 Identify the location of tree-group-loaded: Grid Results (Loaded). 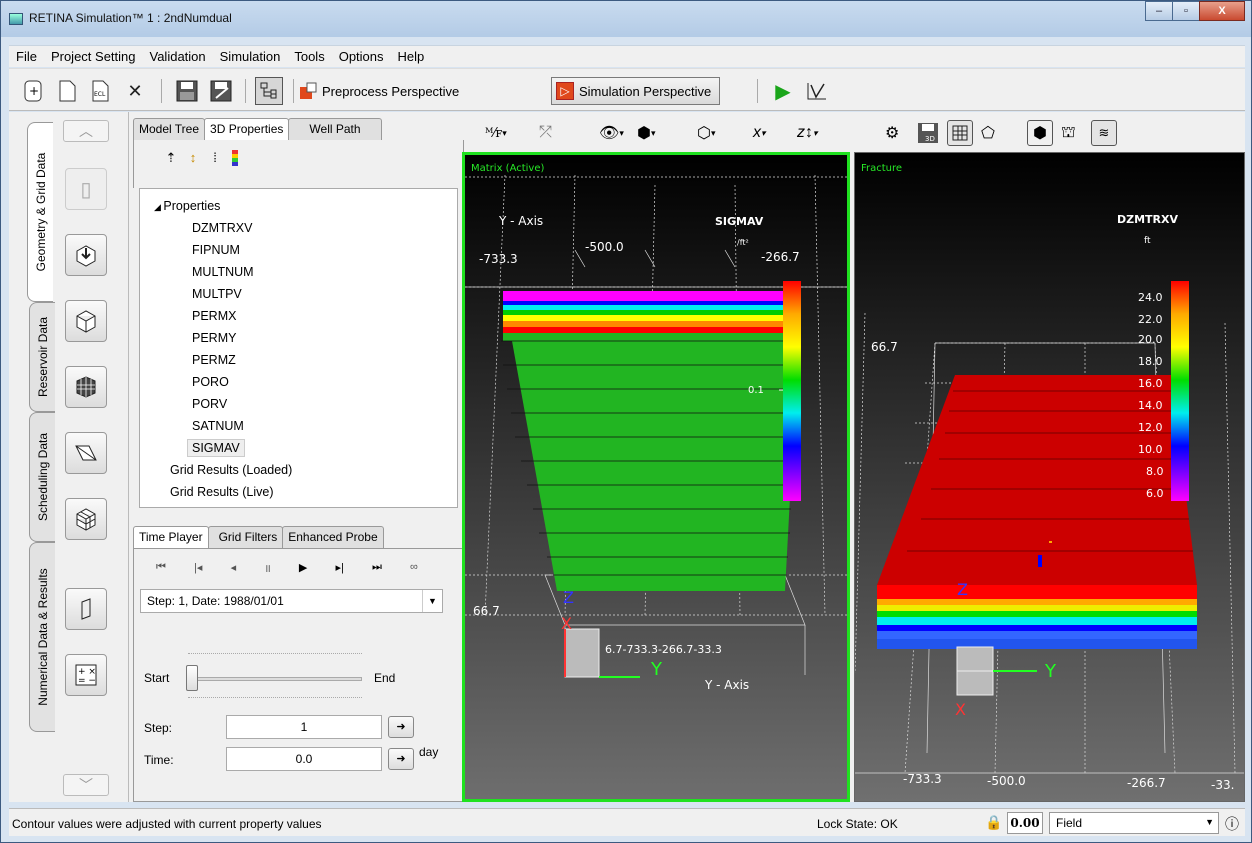
(298, 470).